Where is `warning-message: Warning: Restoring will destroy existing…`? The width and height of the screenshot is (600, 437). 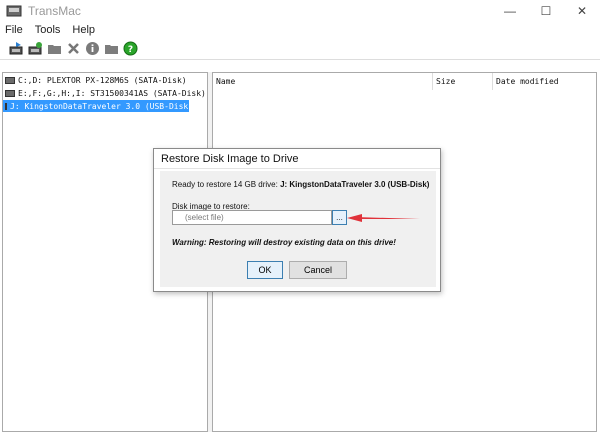
warning-message: Warning: Restoring will destroy existing… is located at coordinates (284, 242).